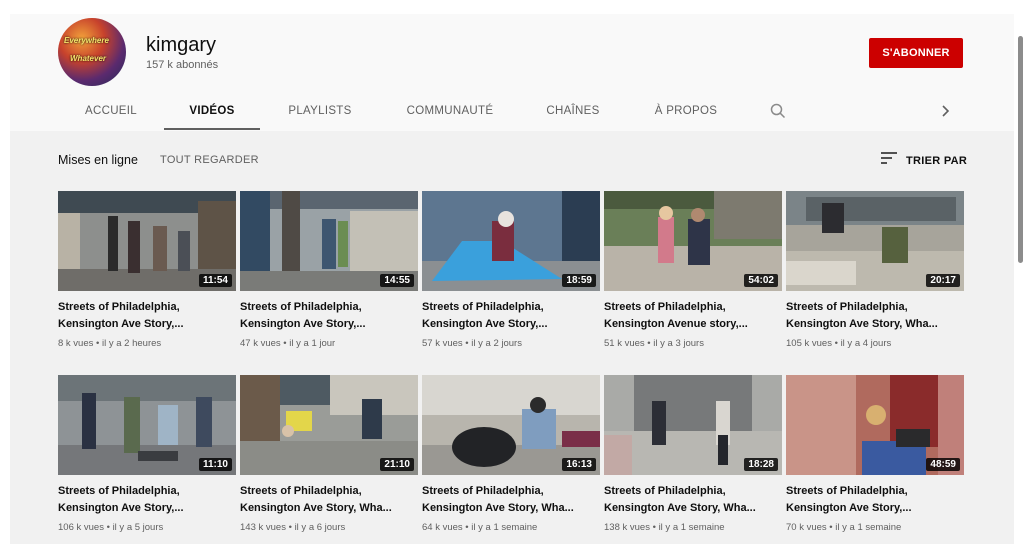 The width and height of the screenshot is (1027, 552). I want to click on video-duration: 11:54, so click(215, 280).